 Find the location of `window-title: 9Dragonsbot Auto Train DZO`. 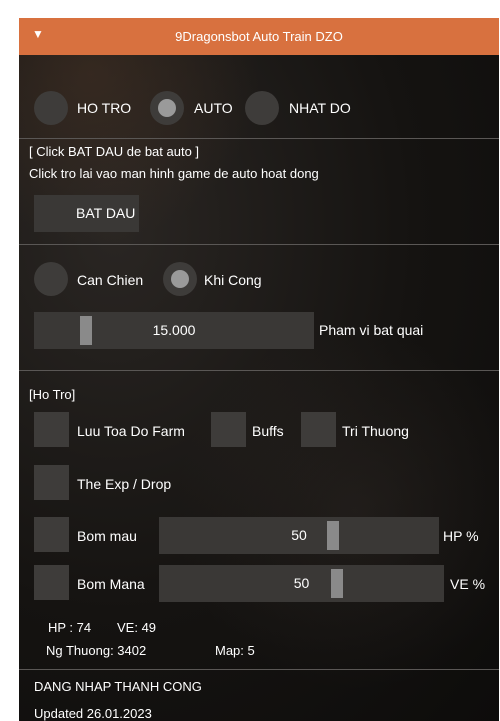

window-title: 9Dragonsbot Auto Train DZO is located at coordinates (259, 36).